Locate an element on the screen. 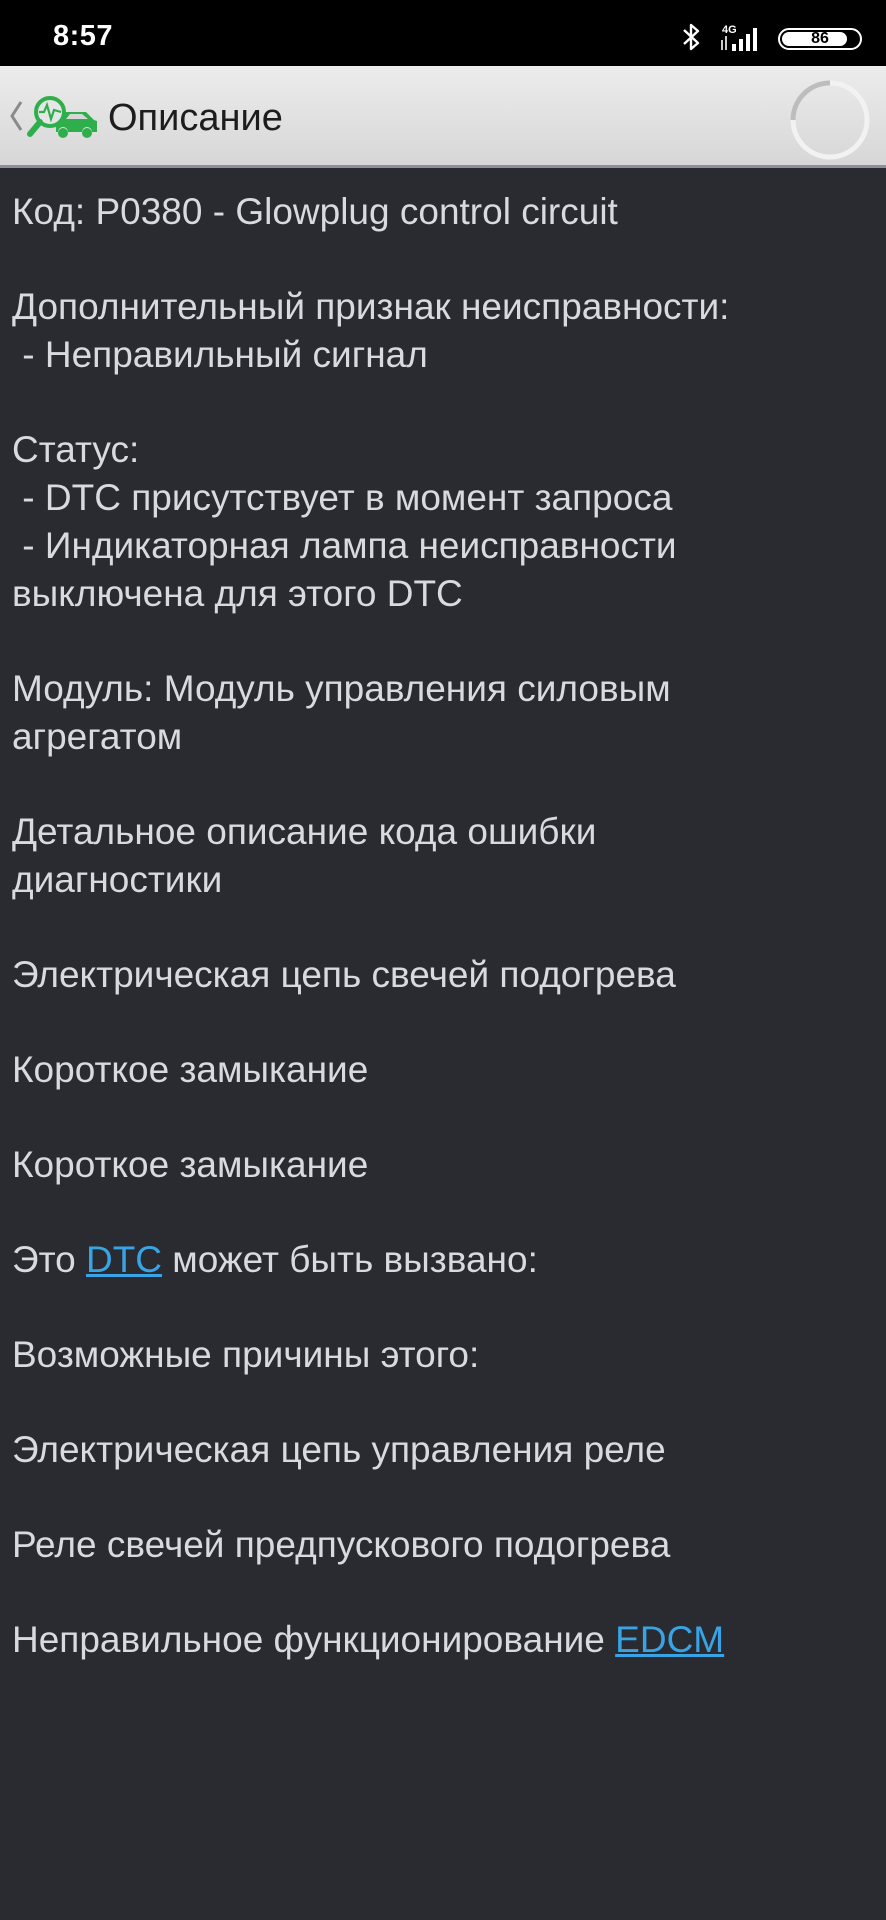  car-diagnostic-logo-icon is located at coordinates (62, 117).